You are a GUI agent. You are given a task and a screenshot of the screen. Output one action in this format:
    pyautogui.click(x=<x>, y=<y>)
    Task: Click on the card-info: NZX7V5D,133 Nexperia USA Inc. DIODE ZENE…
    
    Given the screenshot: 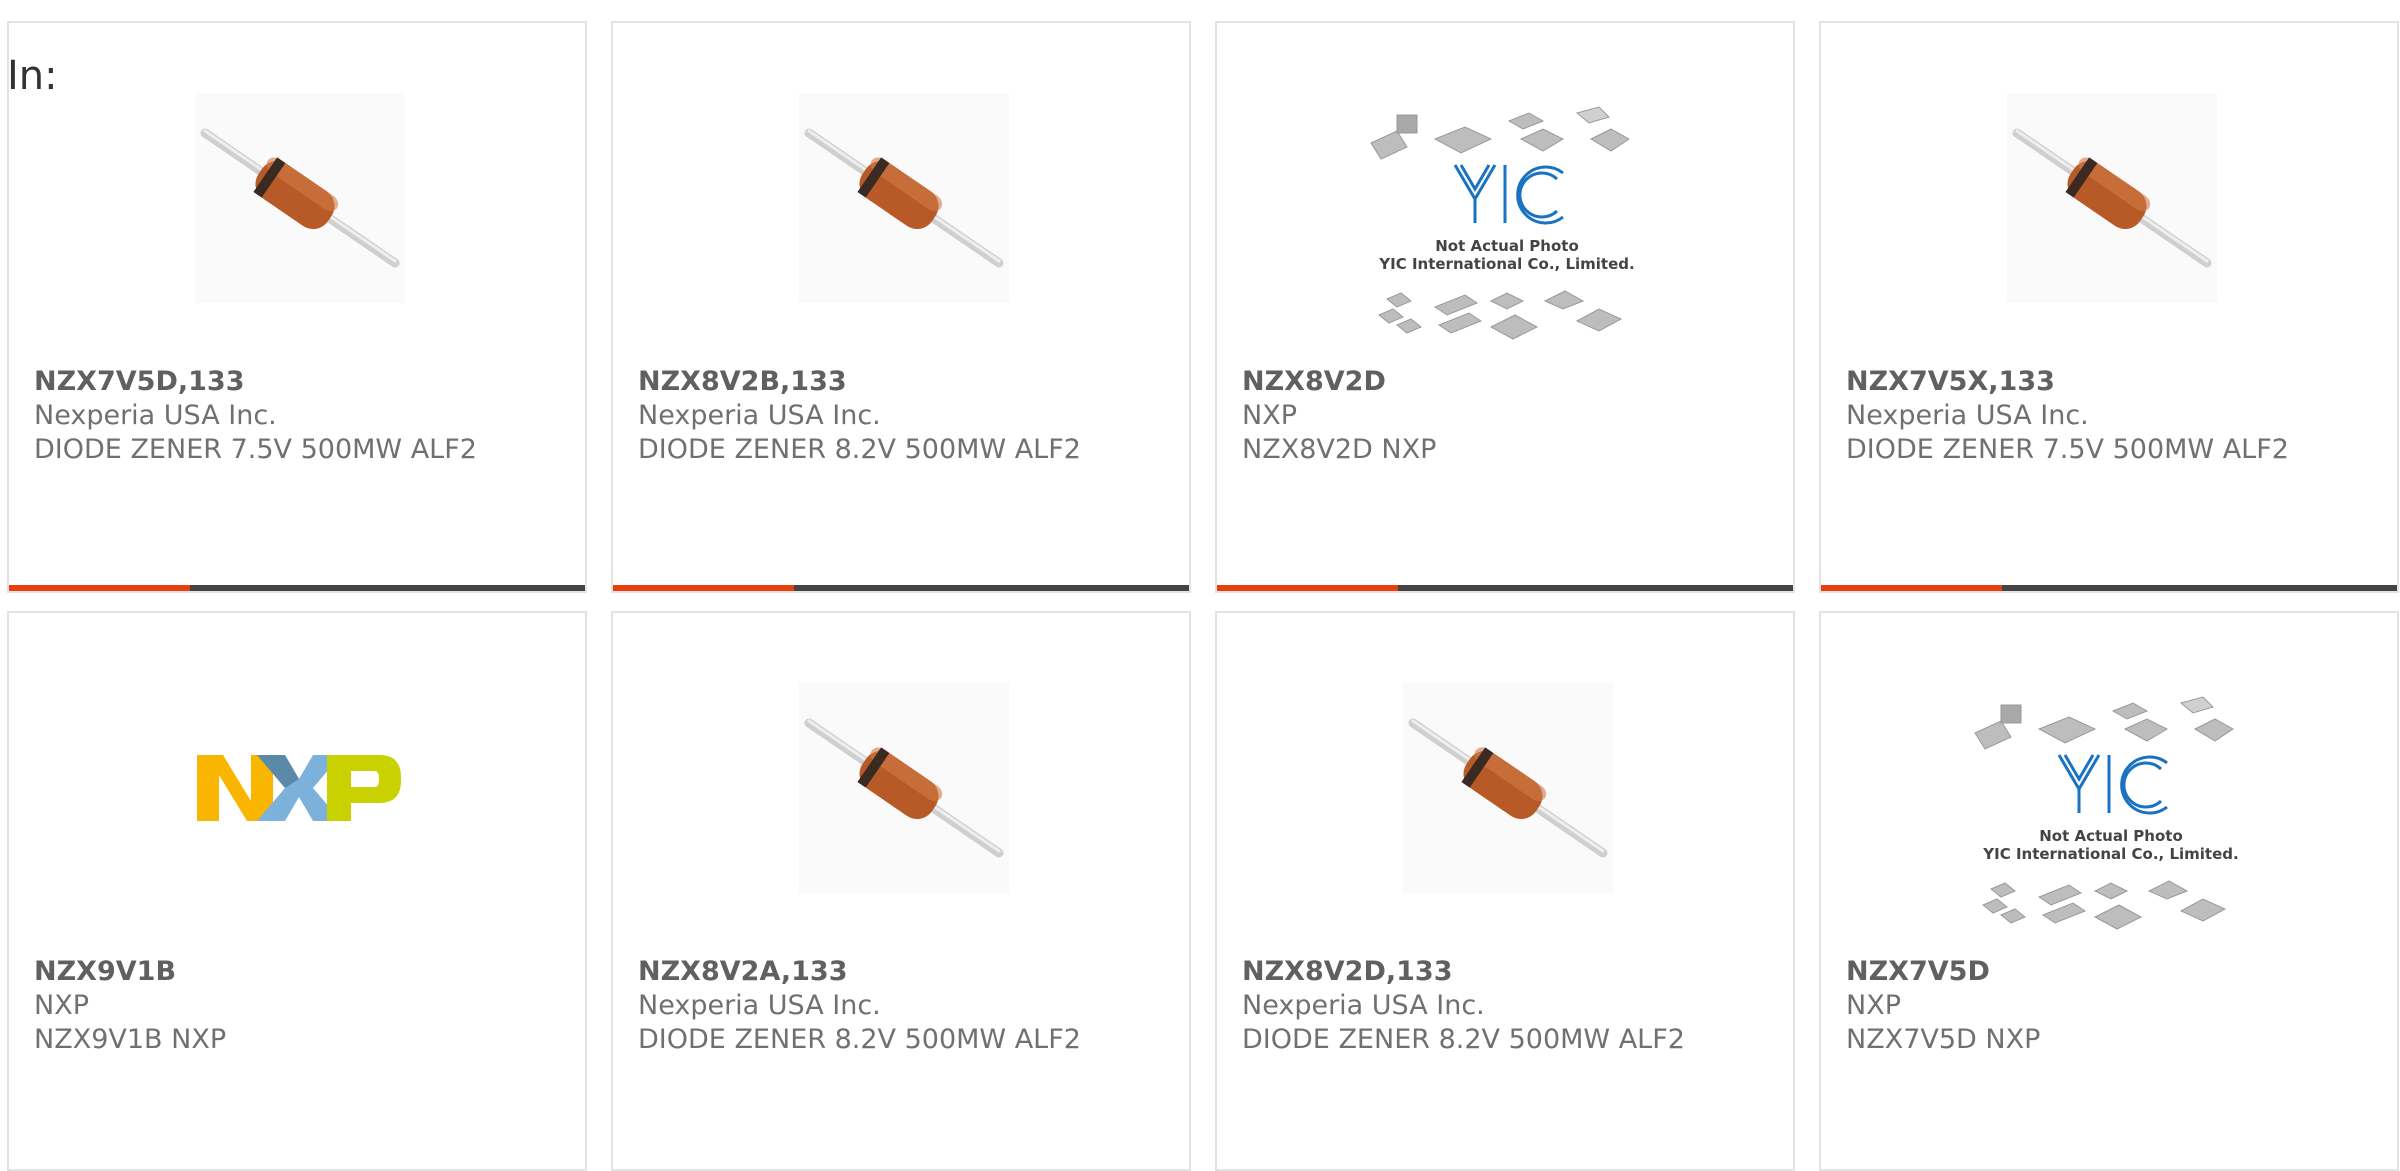 What is the action you would take?
    pyautogui.click(x=304, y=416)
    